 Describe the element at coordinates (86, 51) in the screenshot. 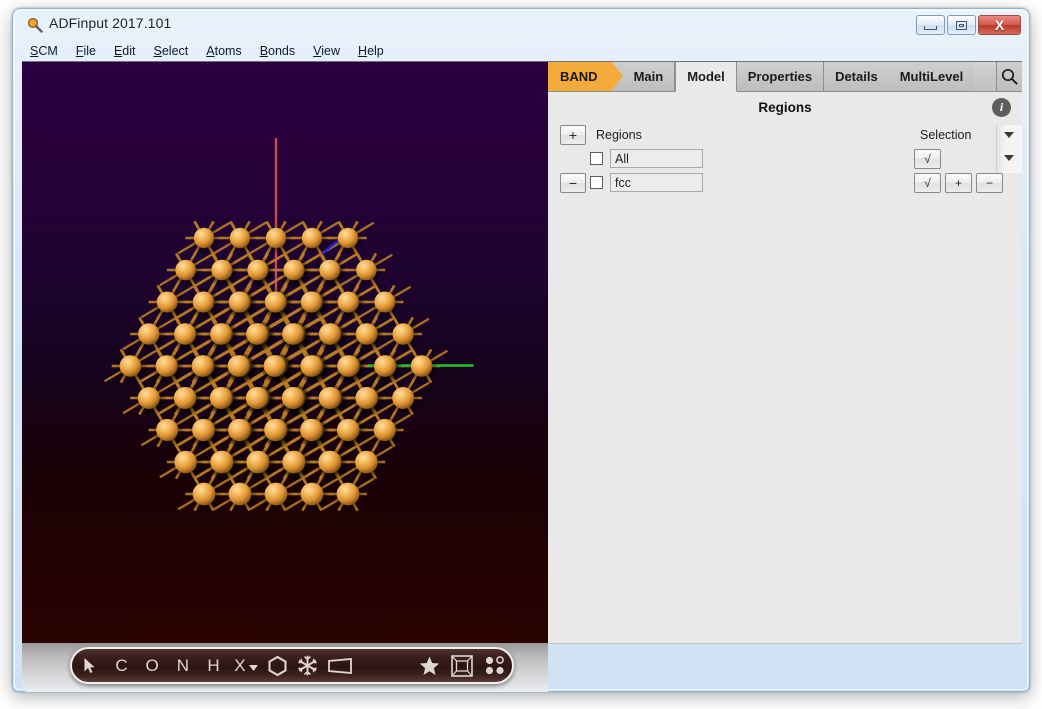

I see `menu-item-file: File` at that location.